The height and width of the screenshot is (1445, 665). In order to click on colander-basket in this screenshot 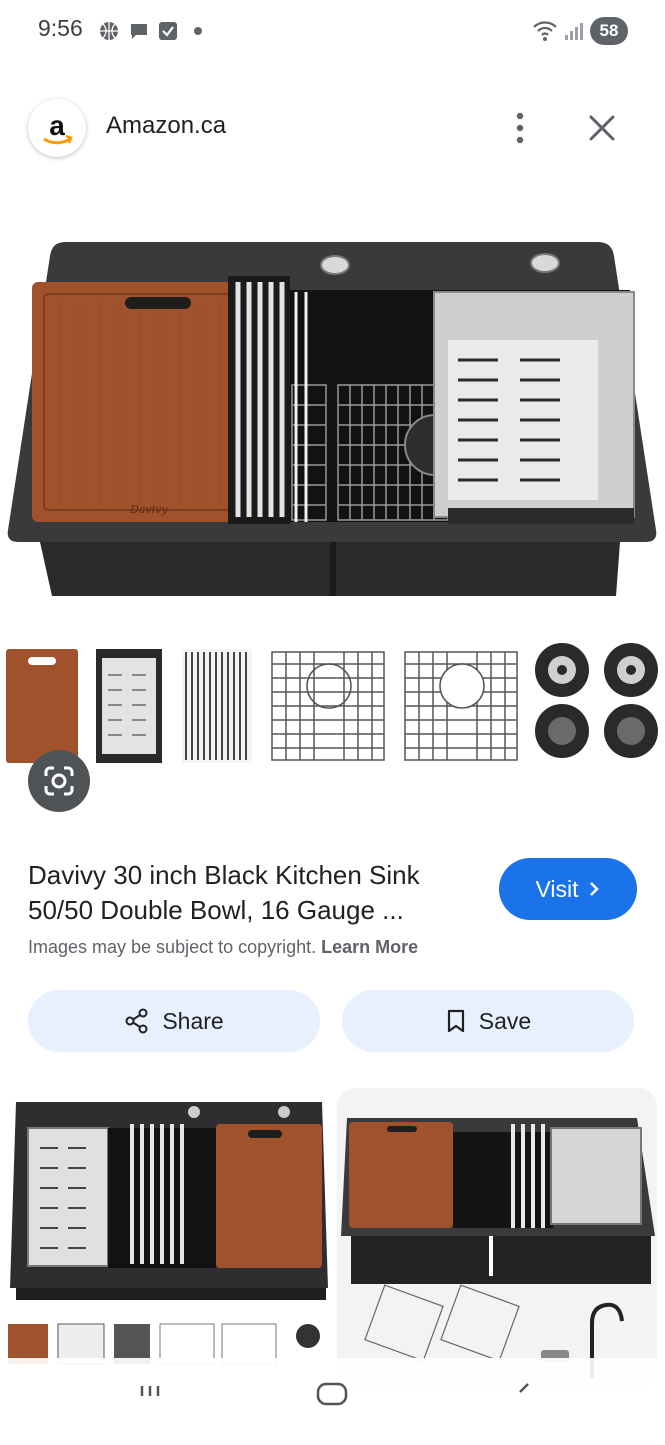, I will do `click(534, 407)`.